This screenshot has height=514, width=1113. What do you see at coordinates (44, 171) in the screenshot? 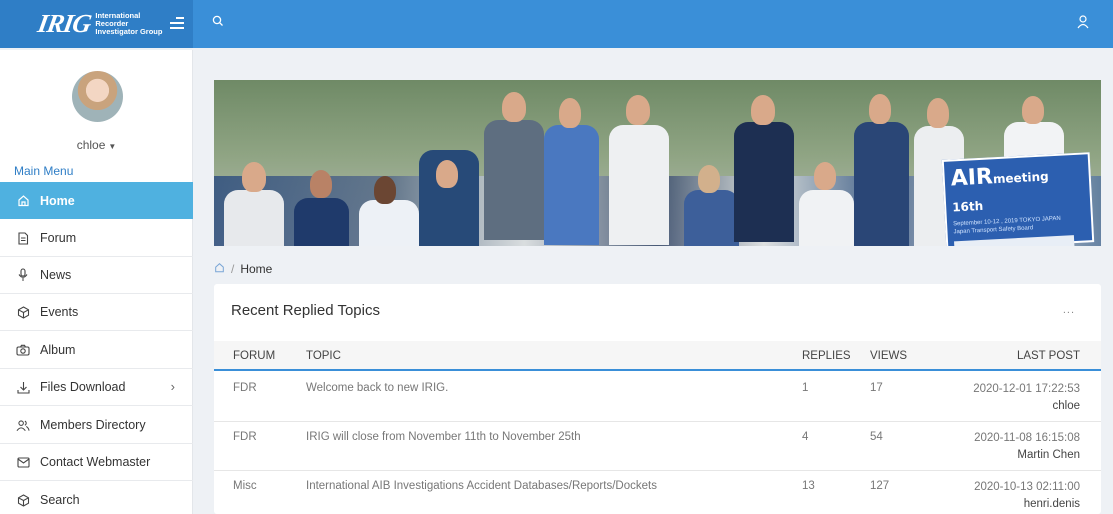
I see `main-menu-label: Main Menu` at bounding box center [44, 171].